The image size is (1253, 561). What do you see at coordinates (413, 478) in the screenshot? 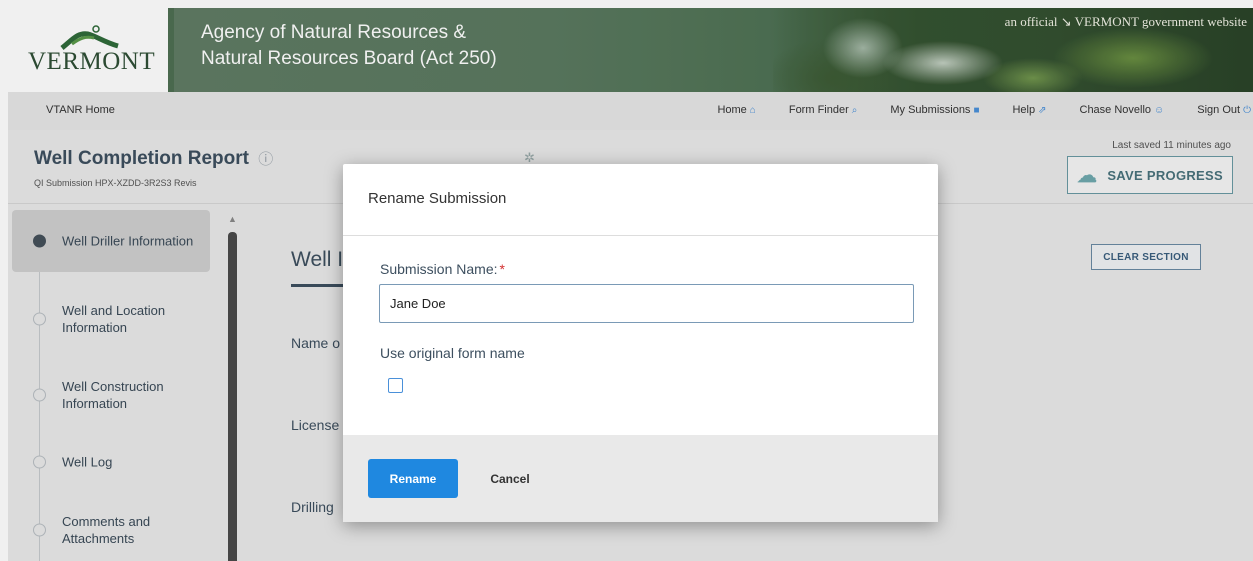
I see `rename-button: Rename` at bounding box center [413, 478].